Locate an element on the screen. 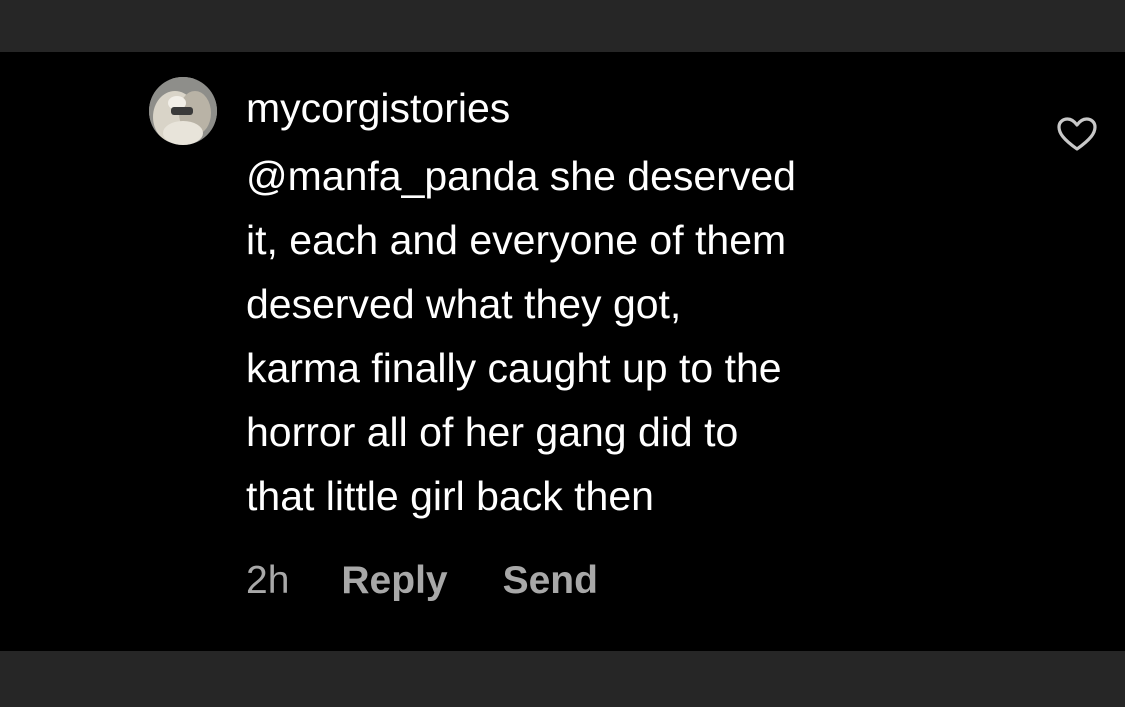  comment-username: mycorgistories is located at coordinates (378, 108).